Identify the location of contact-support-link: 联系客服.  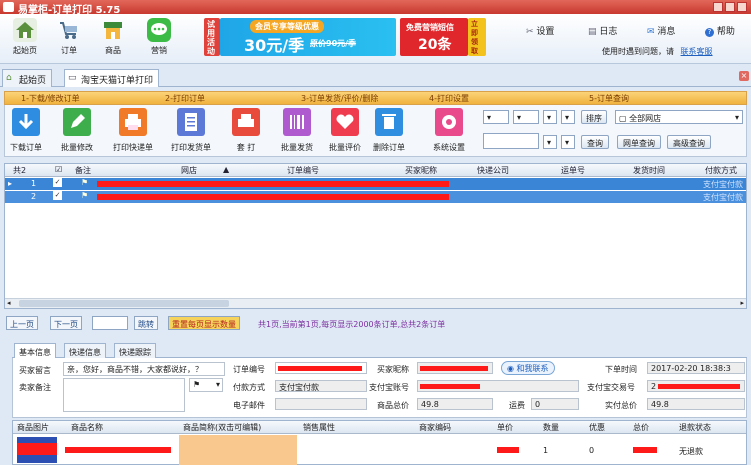
(697, 51).